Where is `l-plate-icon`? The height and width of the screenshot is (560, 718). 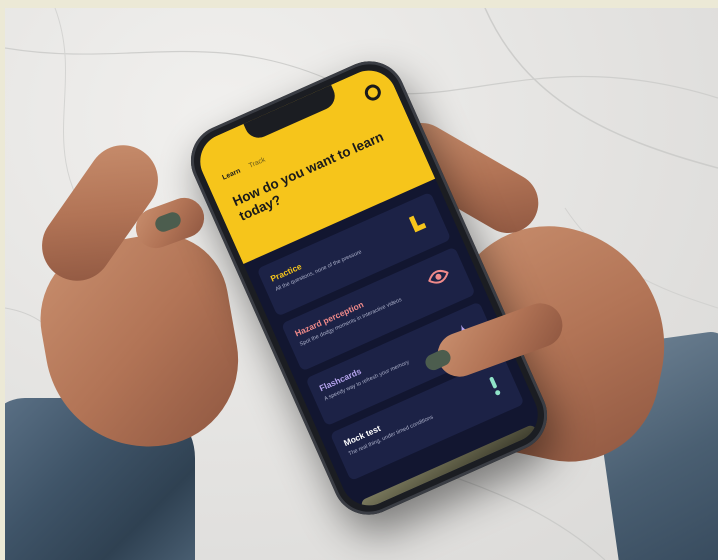
l-plate-icon is located at coordinates (417, 224).